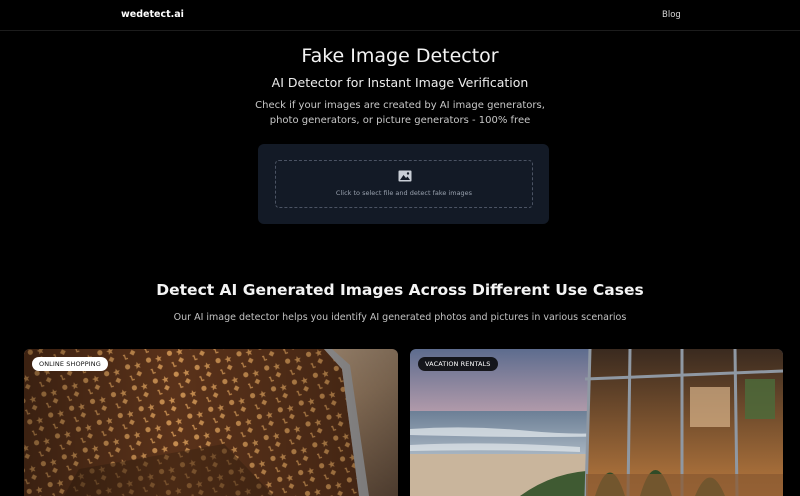 This screenshot has height=496, width=800. I want to click on card-label-vacation-rentals: VACATION RENTALS, so click(458, 364).